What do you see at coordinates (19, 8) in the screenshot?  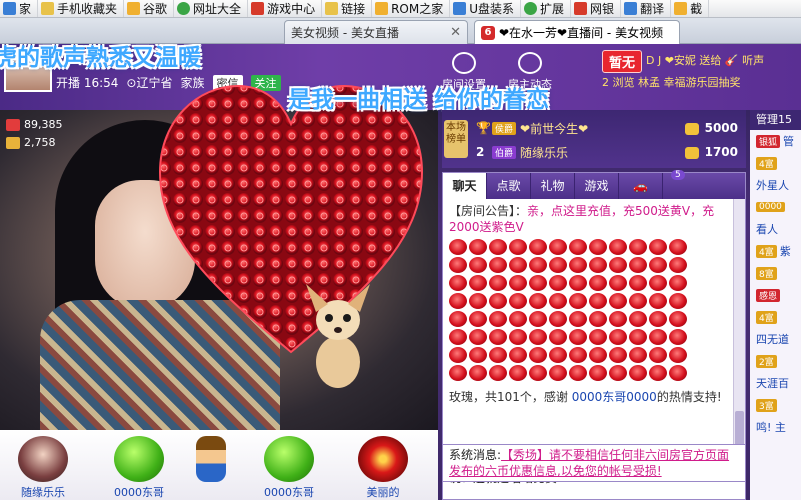 I see `bookmark-home: 家` at bounding box center [19, 8].